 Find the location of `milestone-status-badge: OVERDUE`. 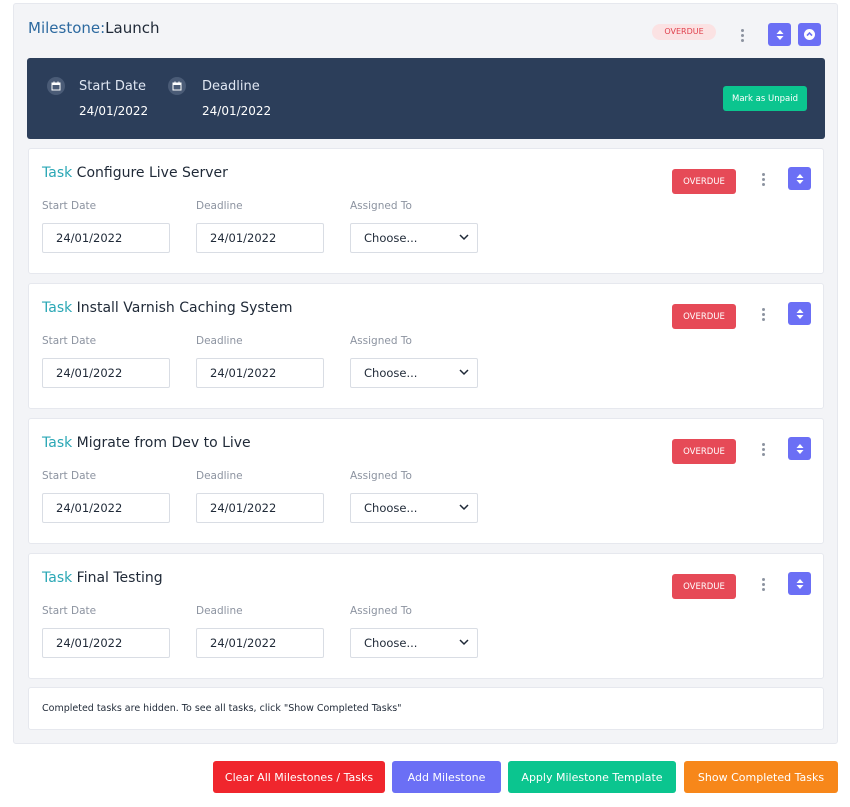

milestone-status-badge: OVERDUE is located at coordinates (684, 32).